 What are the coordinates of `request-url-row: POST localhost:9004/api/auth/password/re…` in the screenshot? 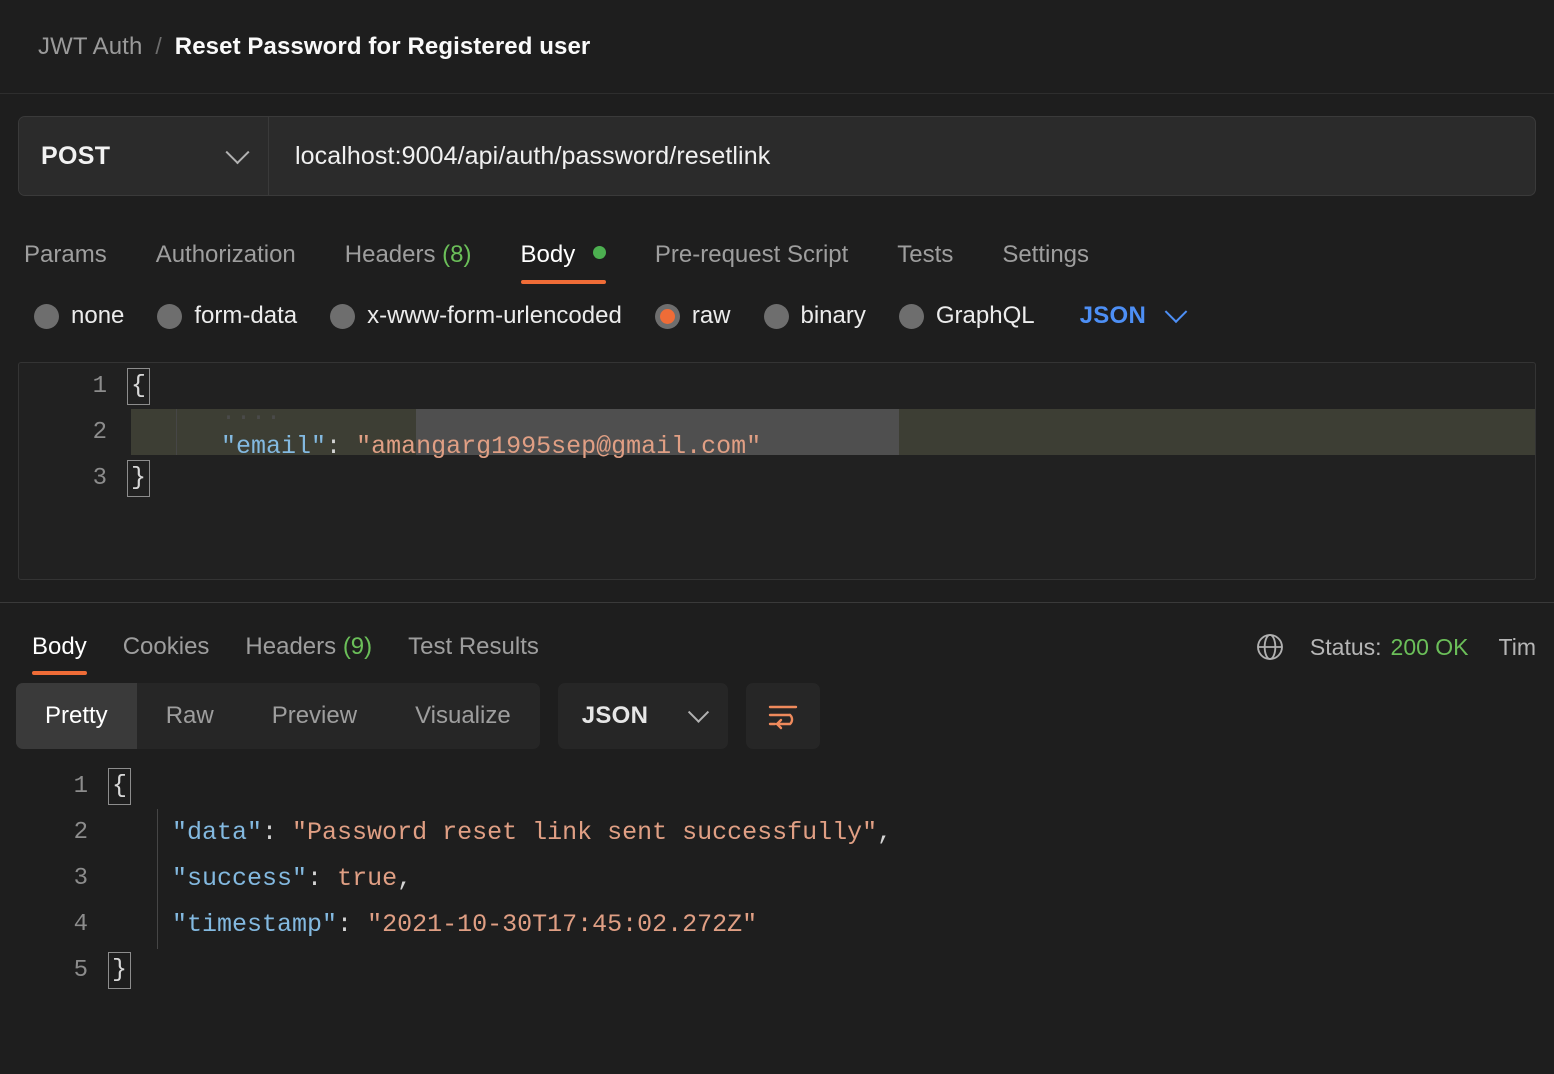 It's located at (777, 145).